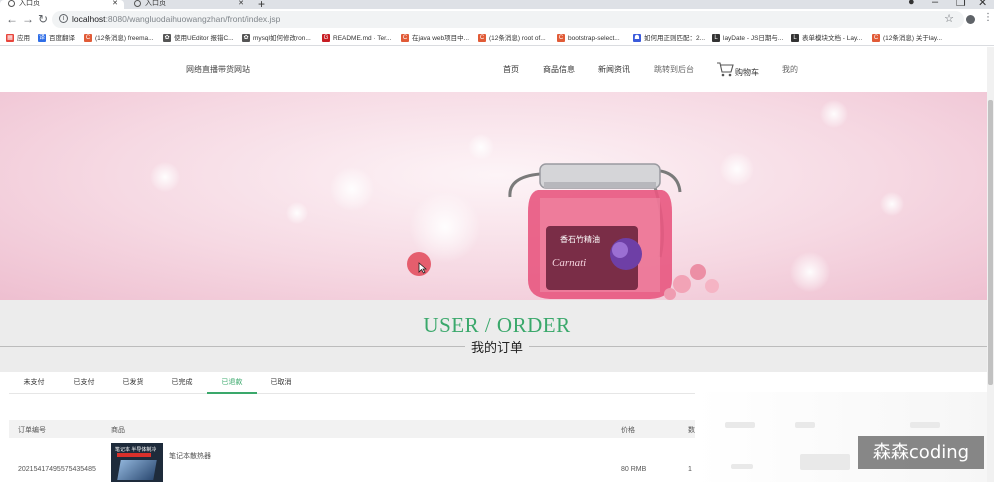  Describe the element at coordinates (628, 430) in the screenshot. I see `column-price: 价格` at that location.